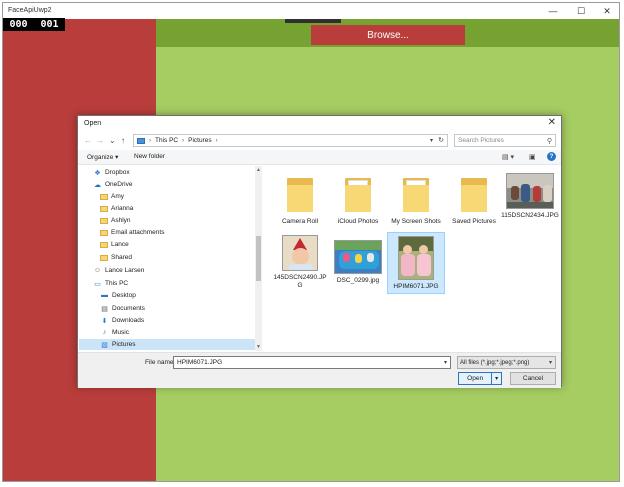 The height and width of the screenshot is (487, 624). I want to click on breadcrumb-pictures: Pictures, so click(199, 140).